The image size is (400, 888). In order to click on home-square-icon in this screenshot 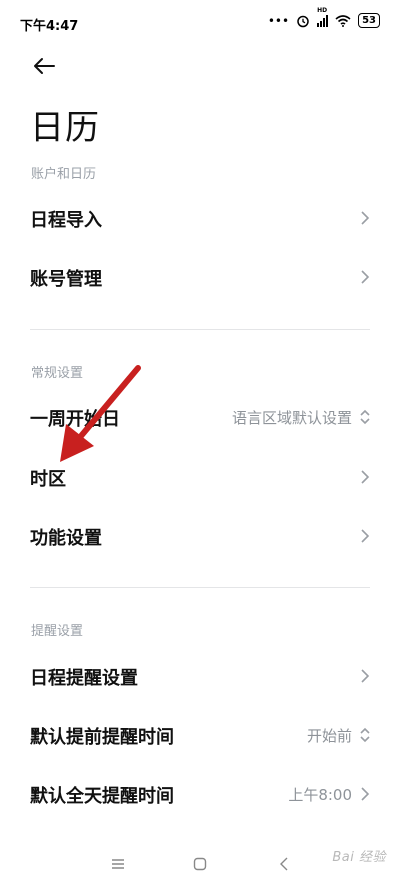, I will do `click(200, 864)`.